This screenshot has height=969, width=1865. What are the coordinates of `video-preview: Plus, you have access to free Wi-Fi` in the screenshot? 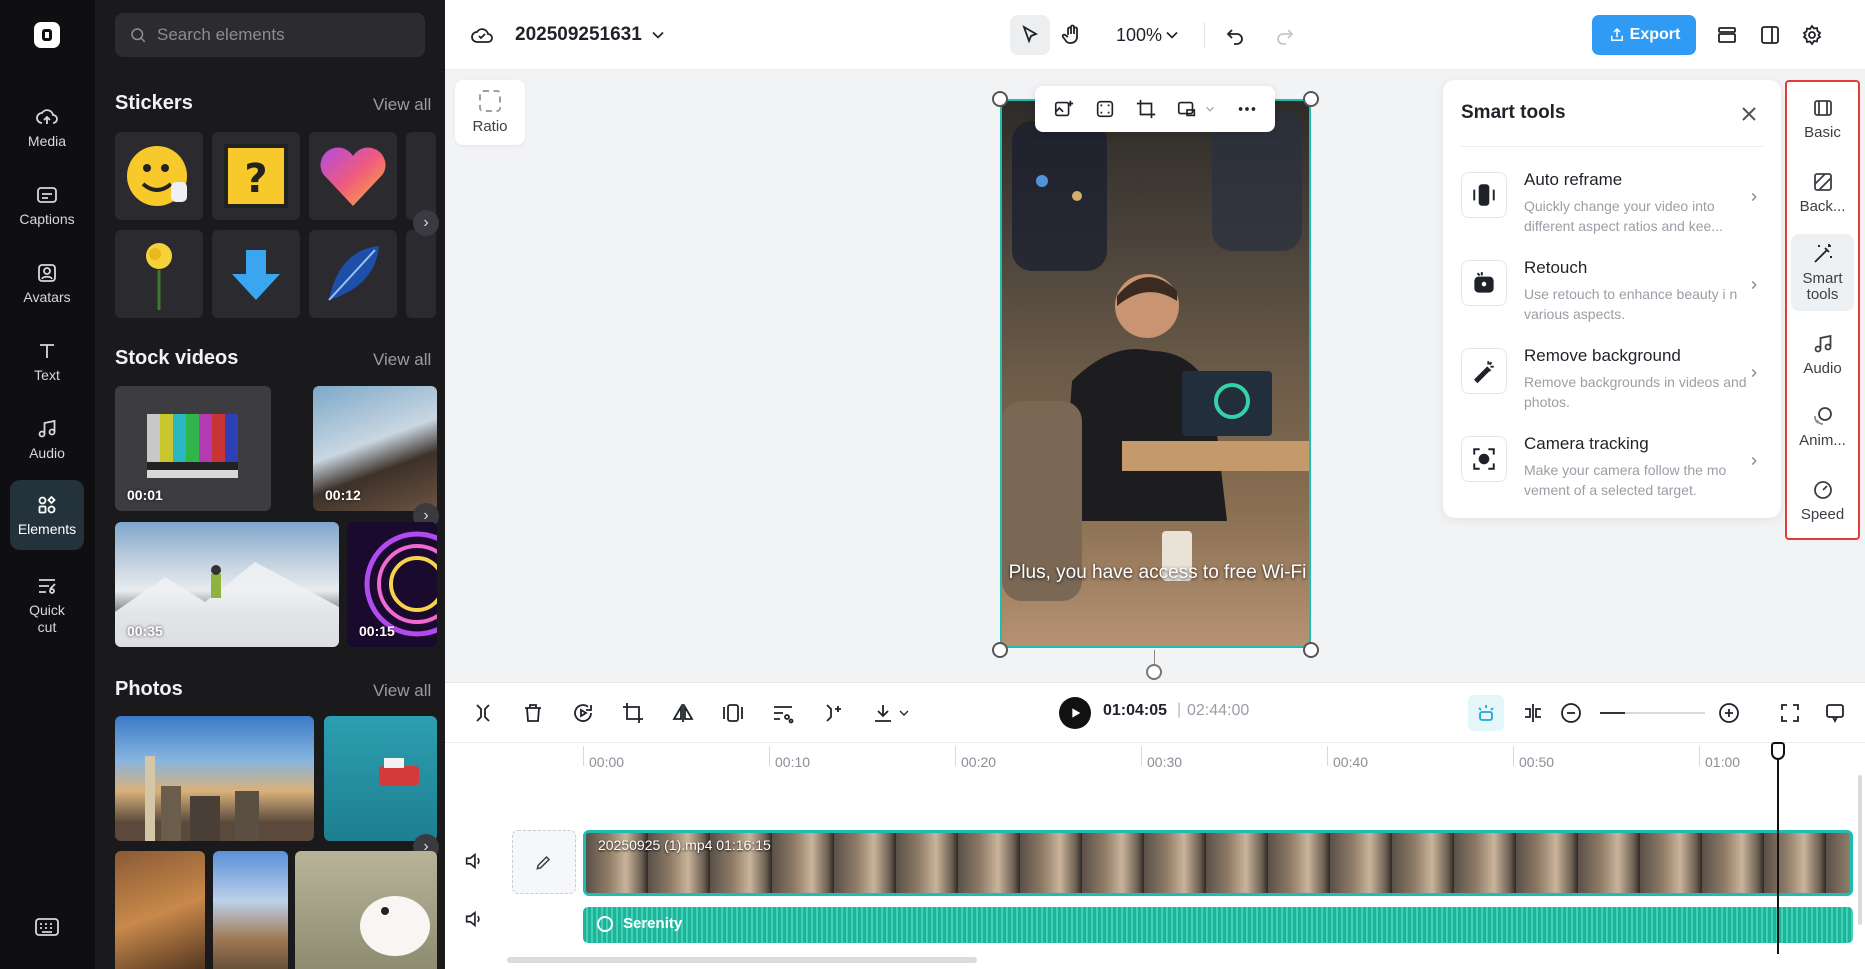 It's located at (1155, 373).